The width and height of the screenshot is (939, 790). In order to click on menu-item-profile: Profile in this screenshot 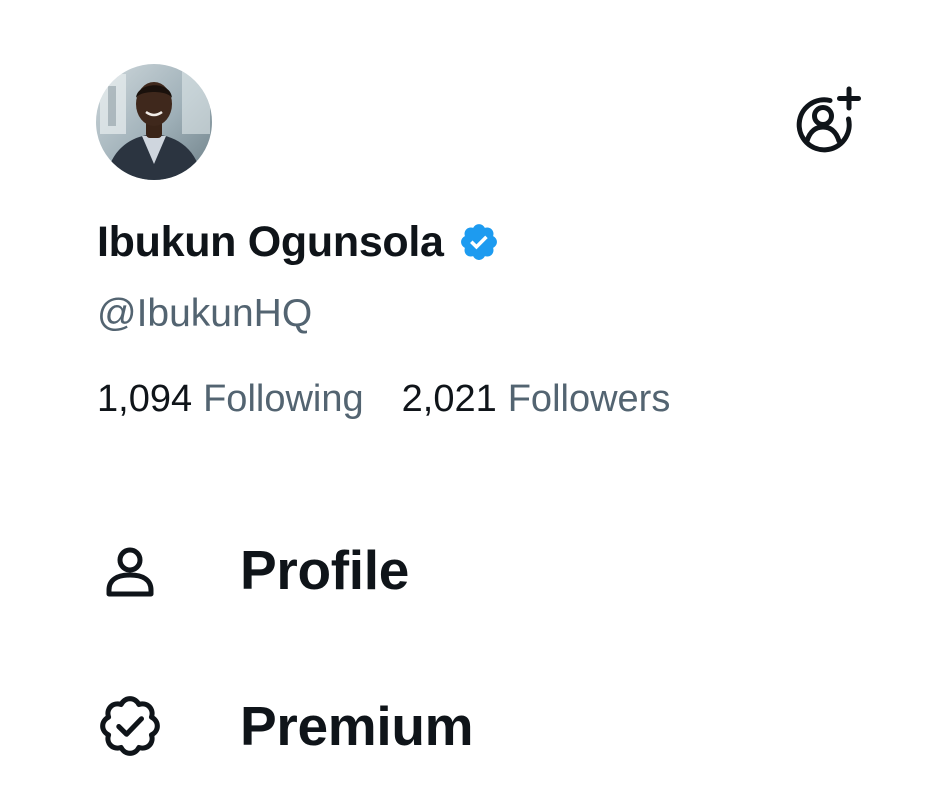, I will do `click(253, 570)`.